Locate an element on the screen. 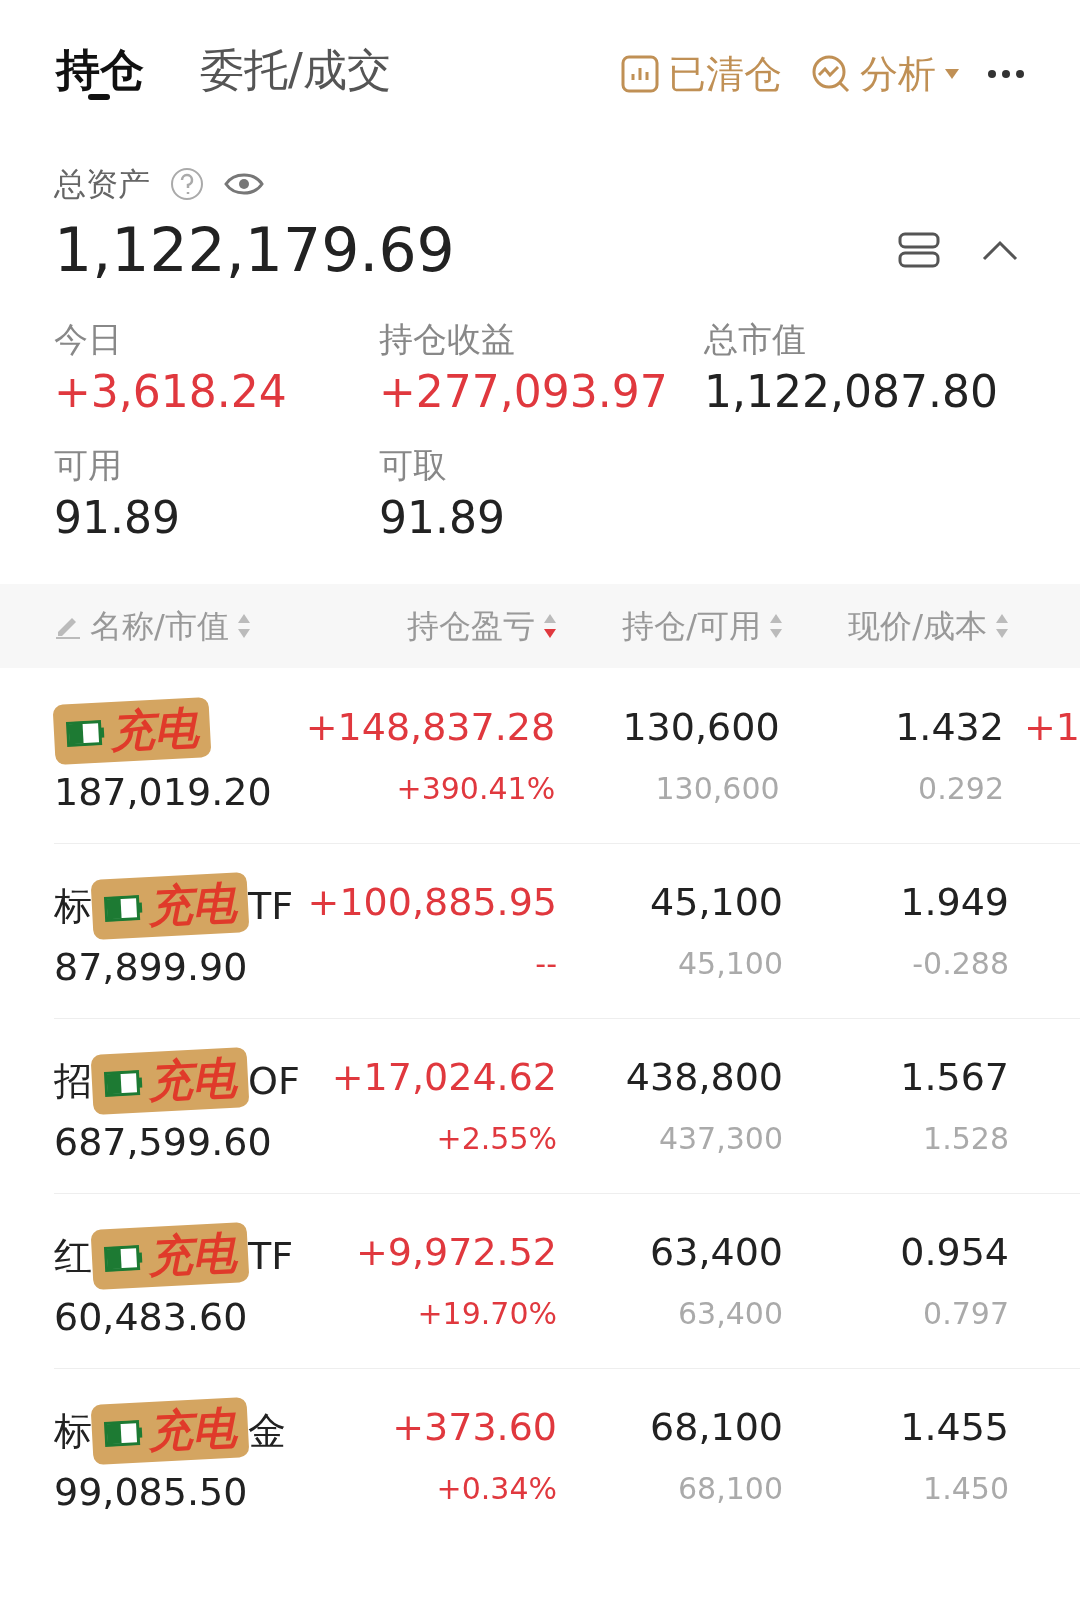  available-quantity: 437,300 is located at coordinates (720, 1139).